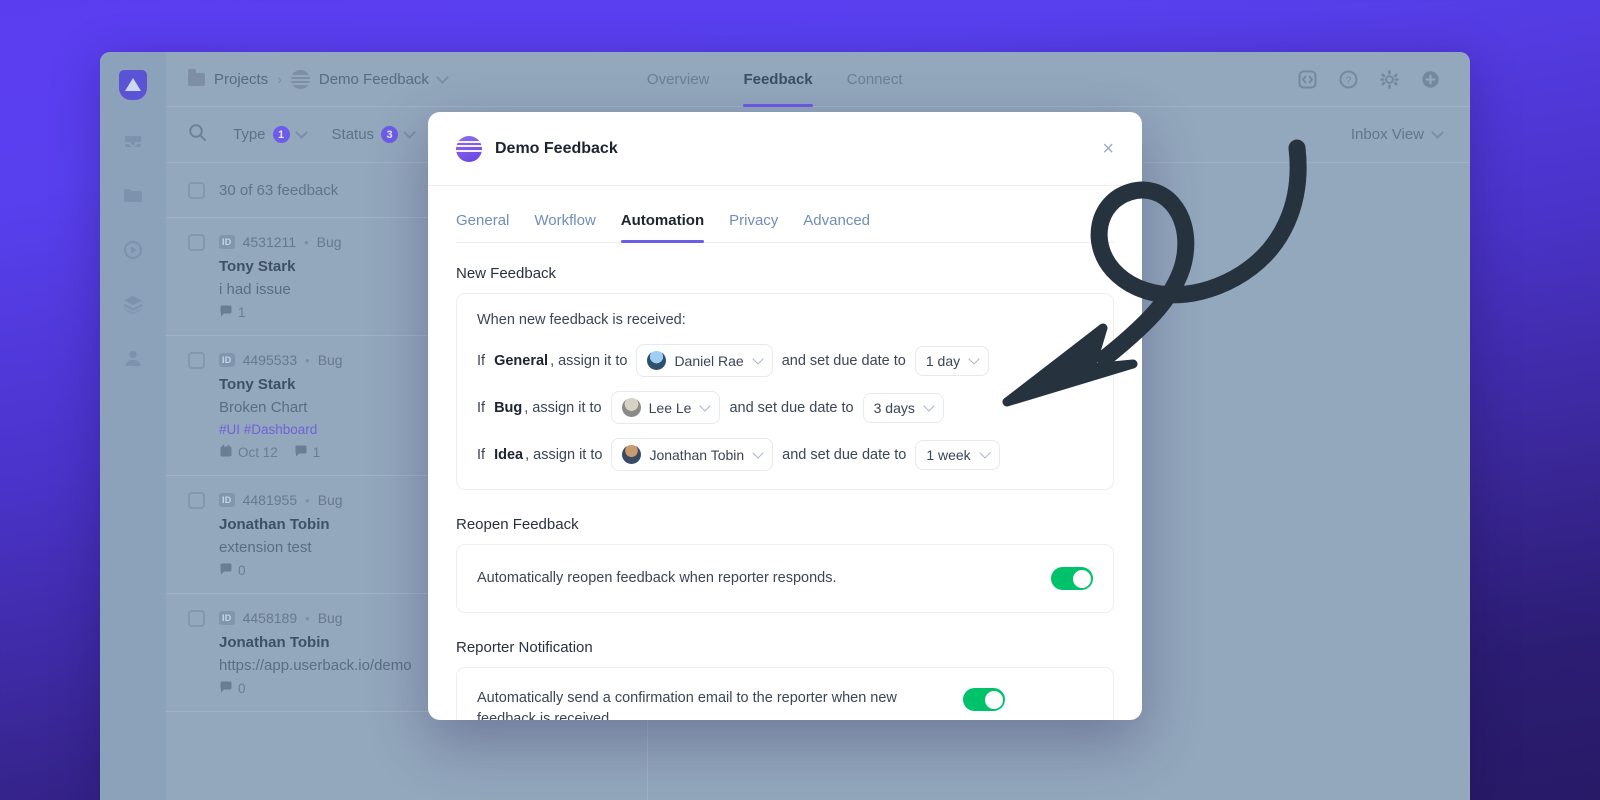 This screenshot has height=800, width=1600. I want to click on close-icon: ×, so click(1108, 149).